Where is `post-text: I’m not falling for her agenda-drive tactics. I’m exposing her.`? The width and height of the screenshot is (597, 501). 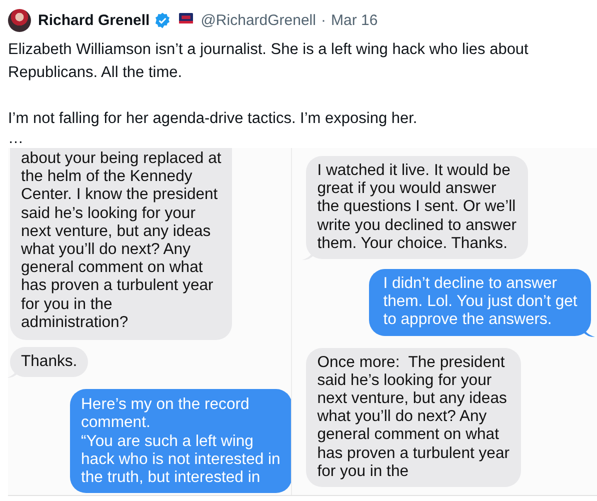 post-text: I’m not falling for her agenda-drive tactics. I’m exposing her. is located at coordinates (213, 119).